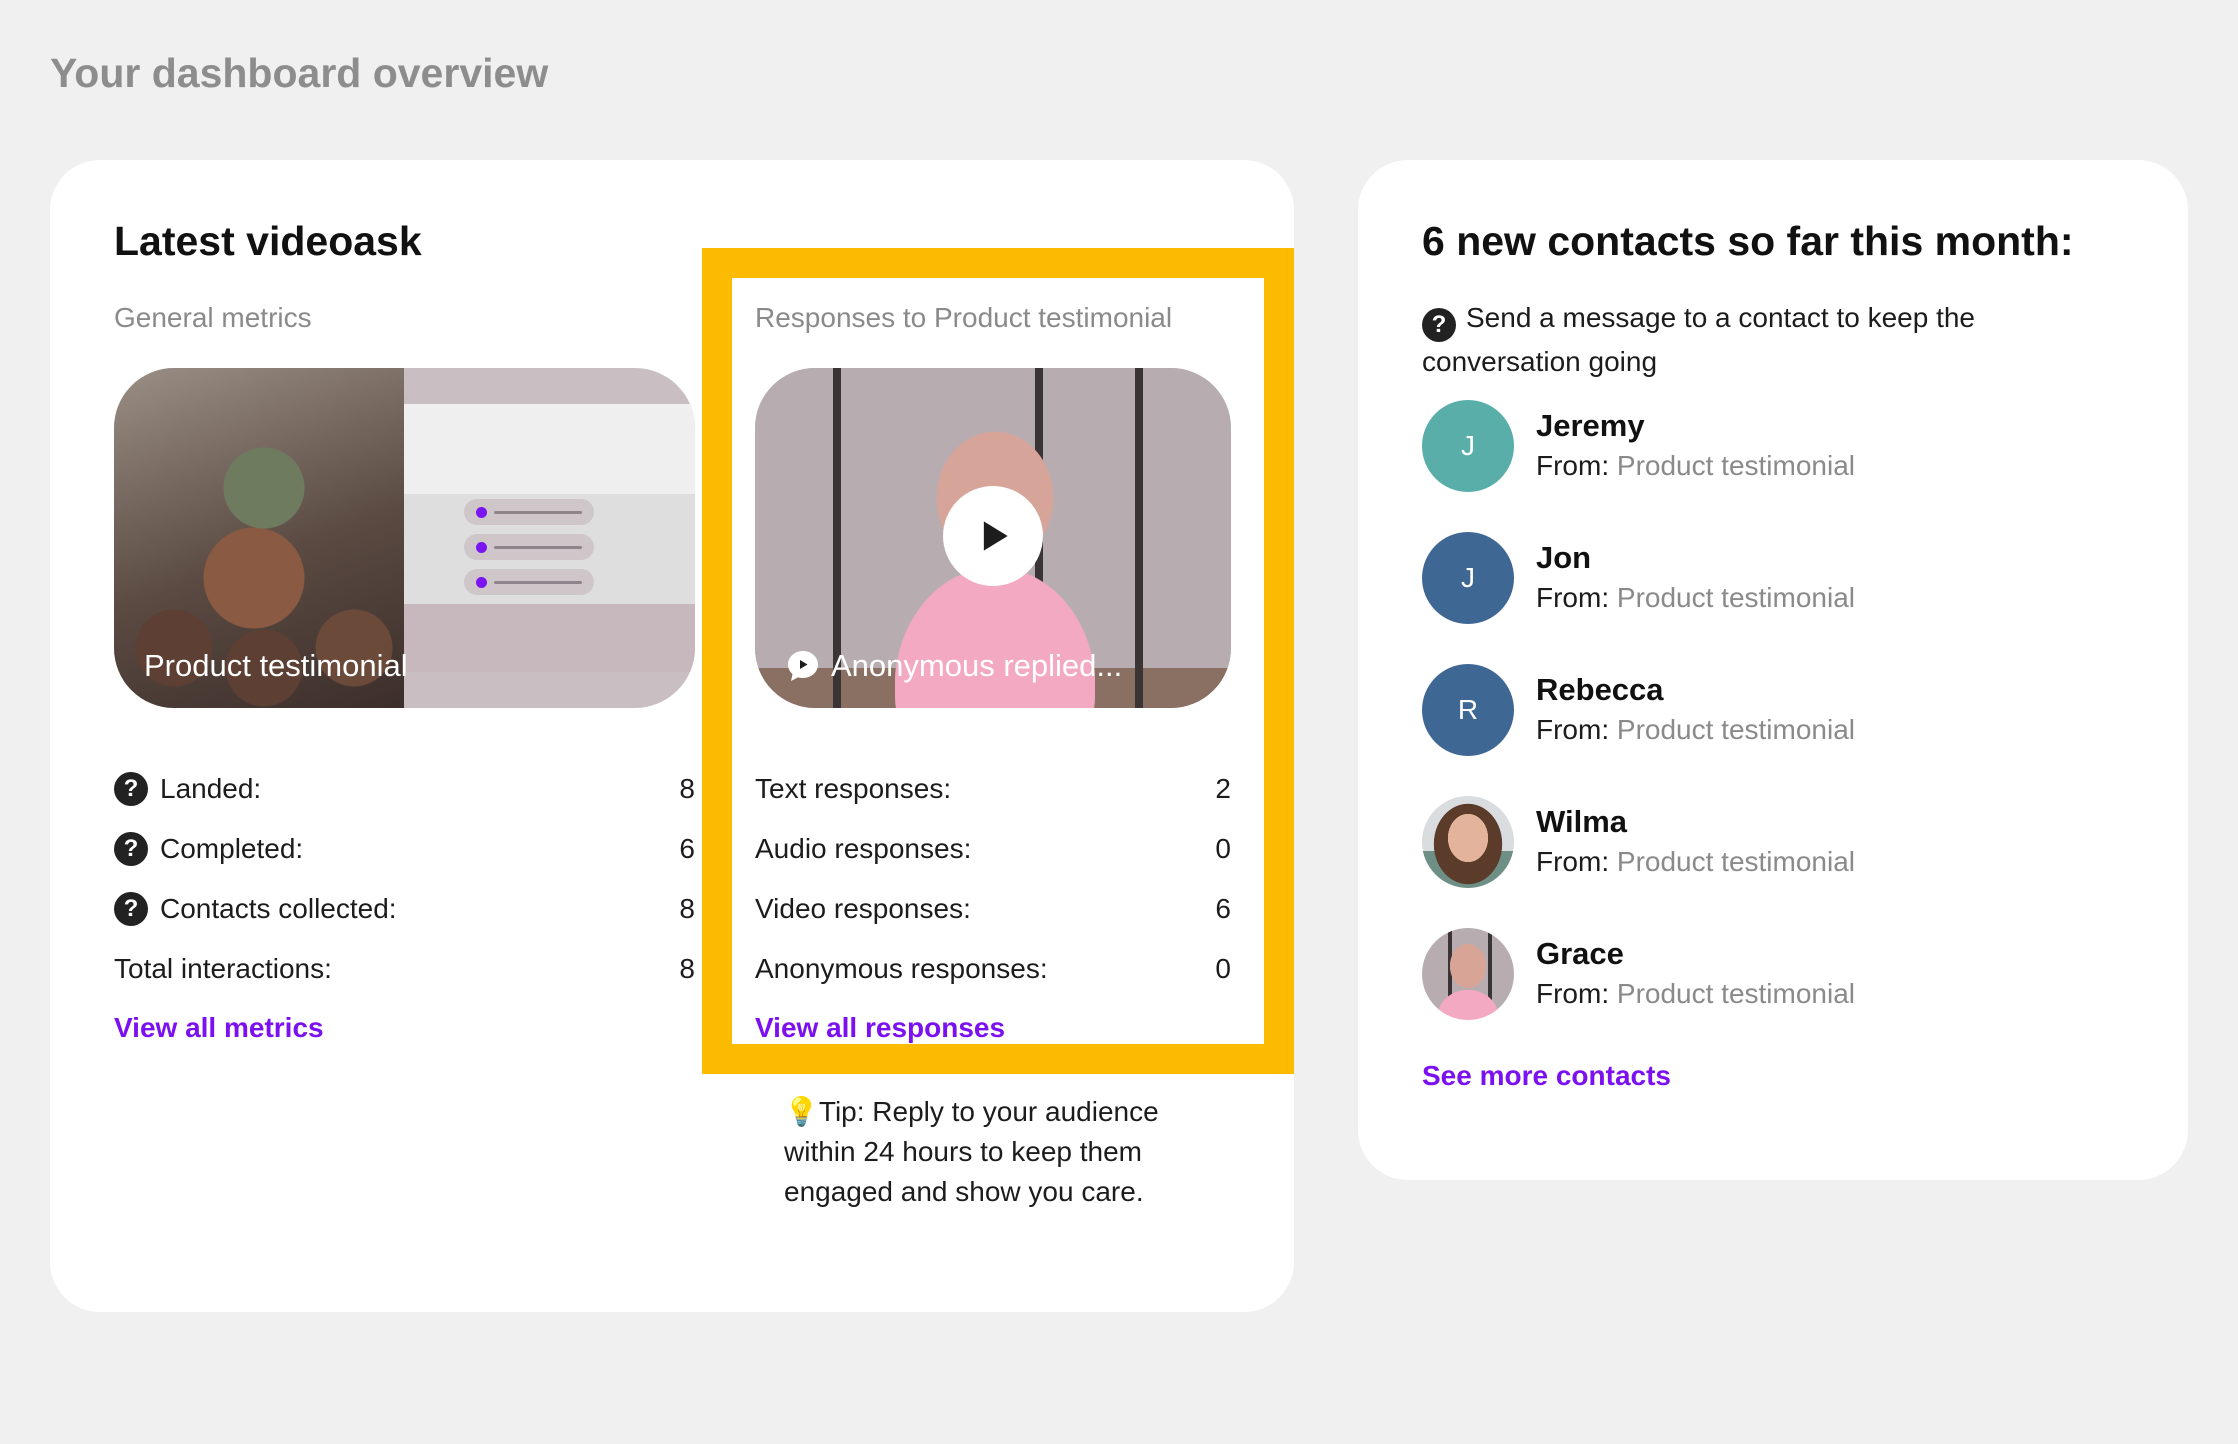  I want to click on metric-label: Audio responses:, so click(863, 848).